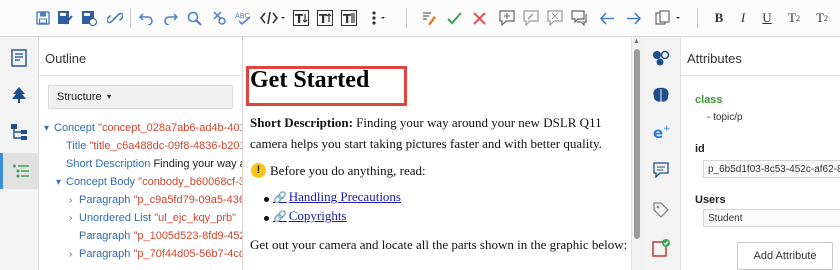 Image resolution: width=840 pixels, height=270 pixels. I want to click on reject-change-icon, so click(479, 18).